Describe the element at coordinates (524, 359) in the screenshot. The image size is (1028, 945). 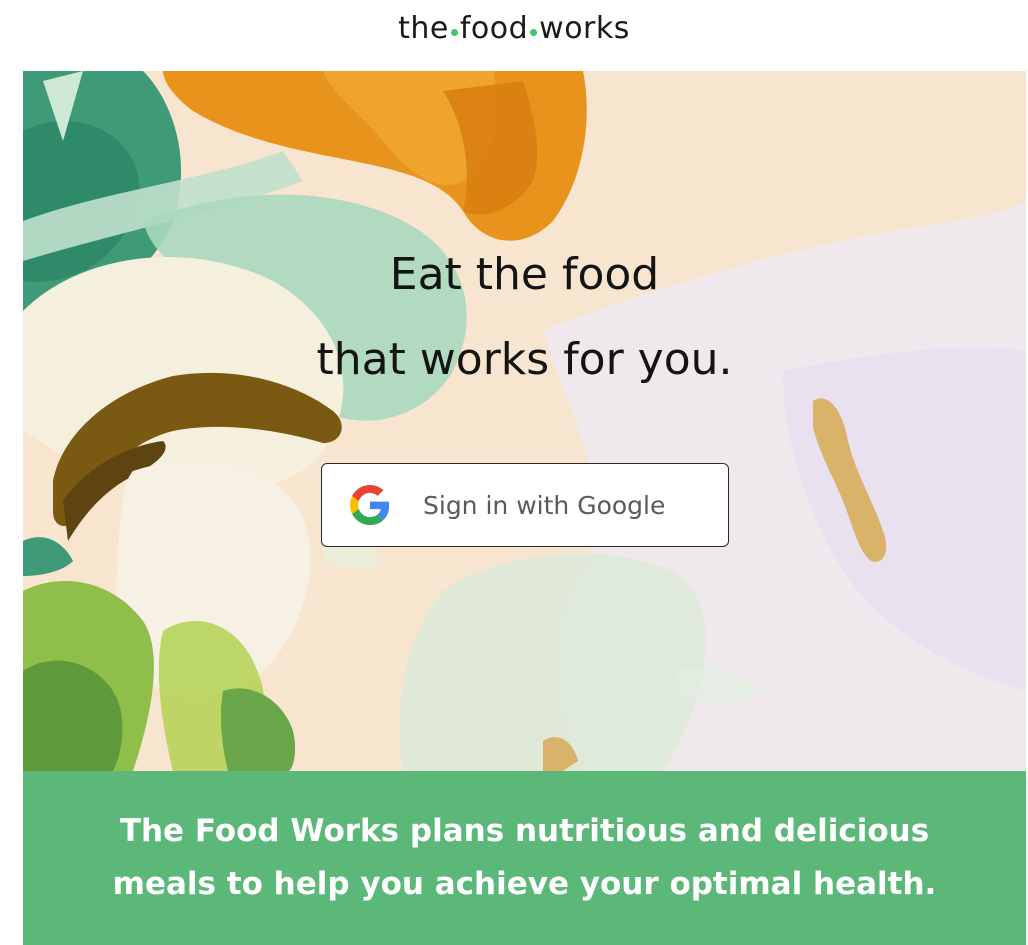
I see `hero-headline-line2: that works for you.` at that location.